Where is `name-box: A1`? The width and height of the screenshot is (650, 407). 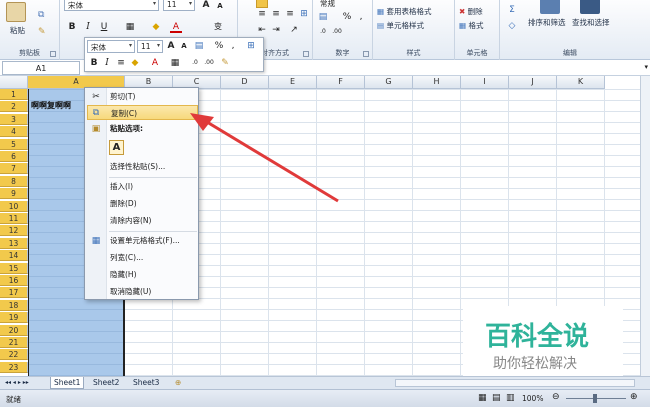
name-box: A1 is located at coordinates (41, 68).